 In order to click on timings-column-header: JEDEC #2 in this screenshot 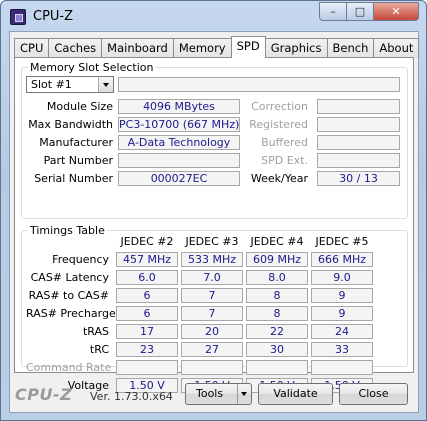, I will do `click(147, 241)`.